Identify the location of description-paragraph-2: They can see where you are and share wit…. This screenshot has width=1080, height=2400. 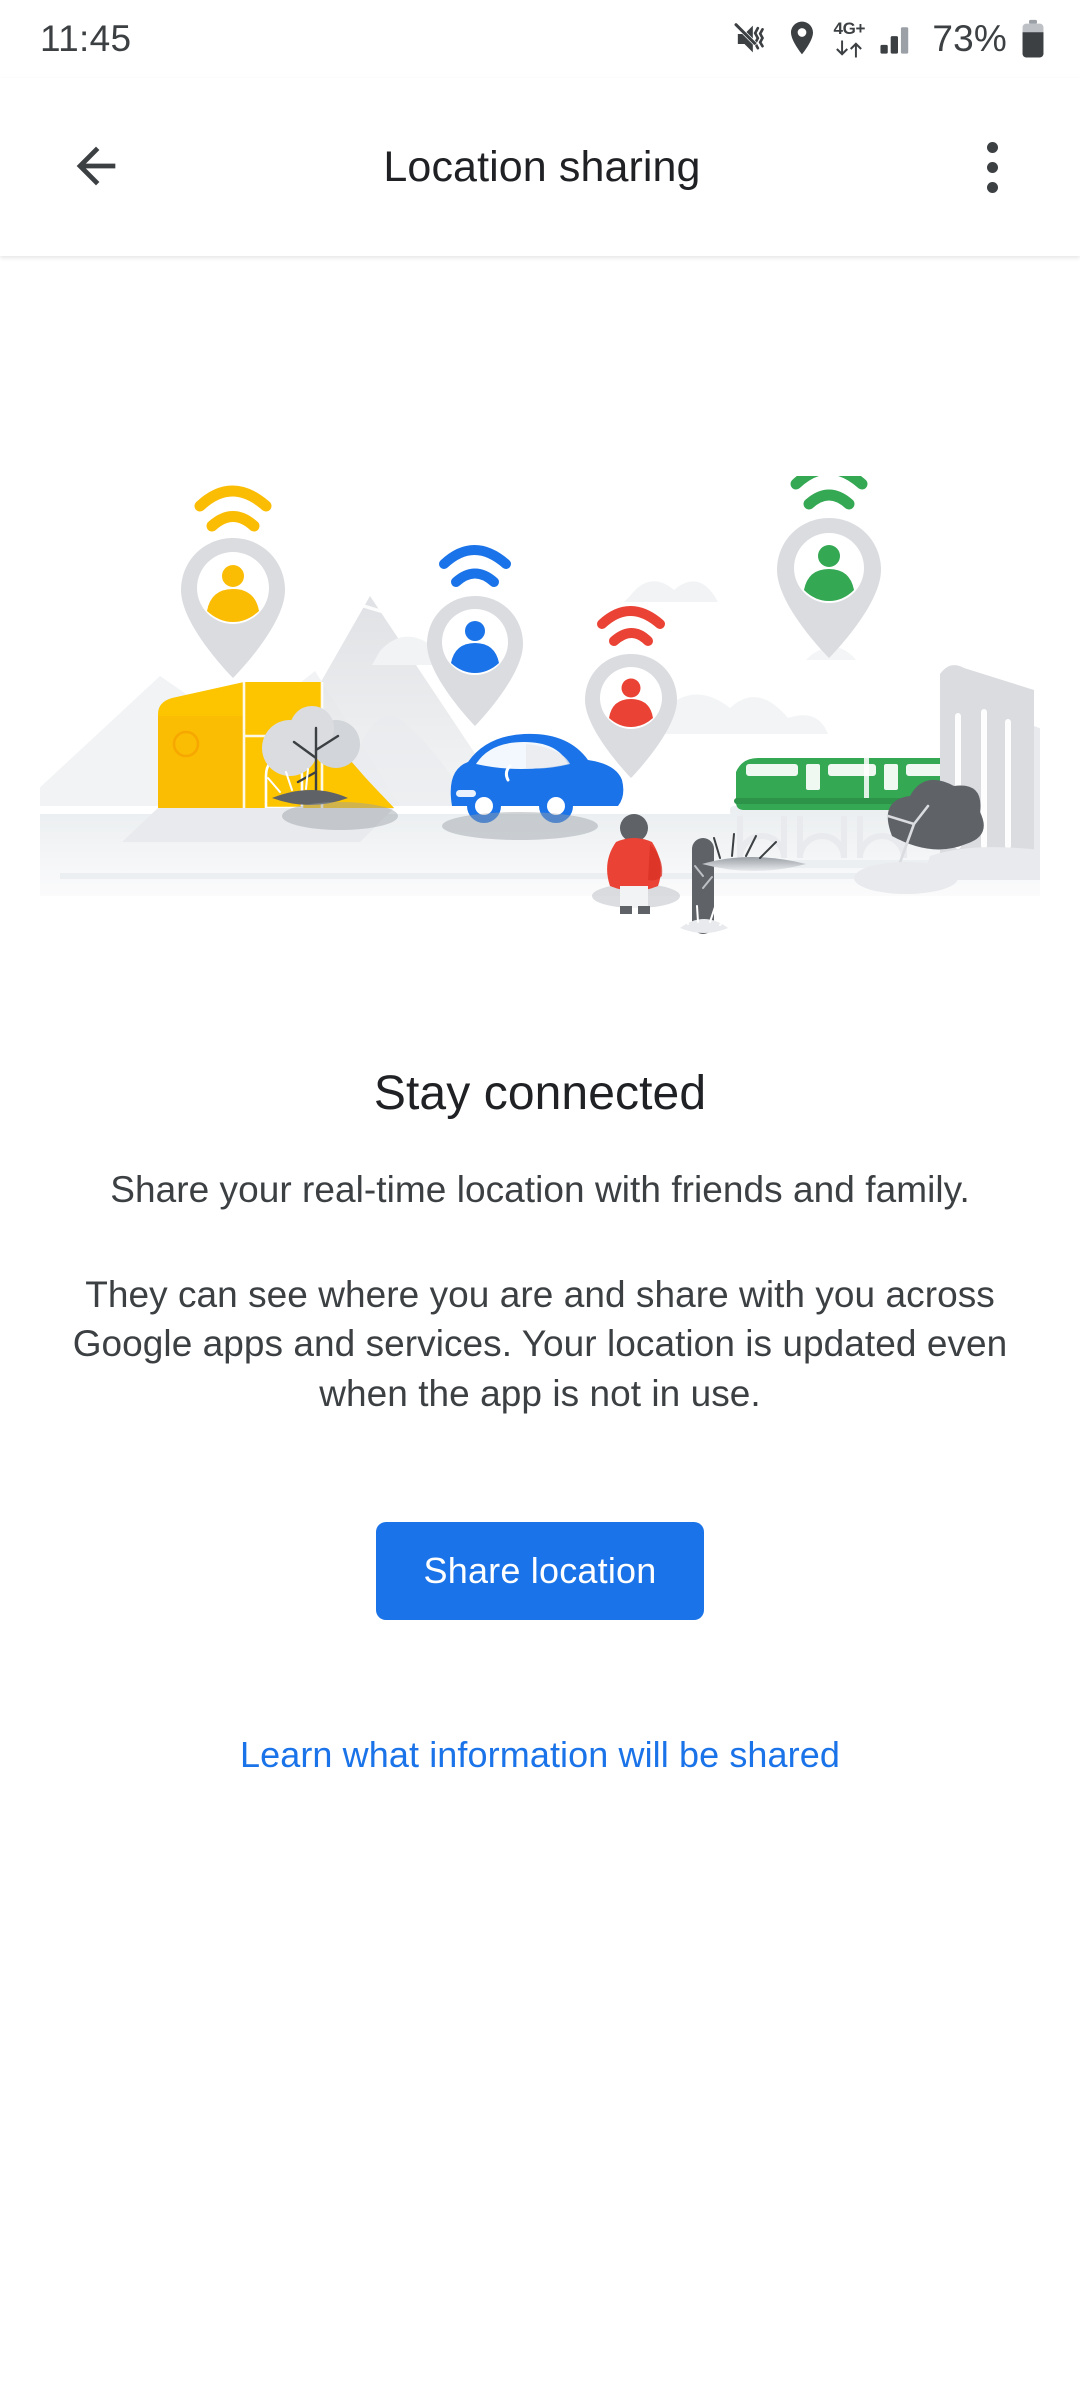
(540, 1344).